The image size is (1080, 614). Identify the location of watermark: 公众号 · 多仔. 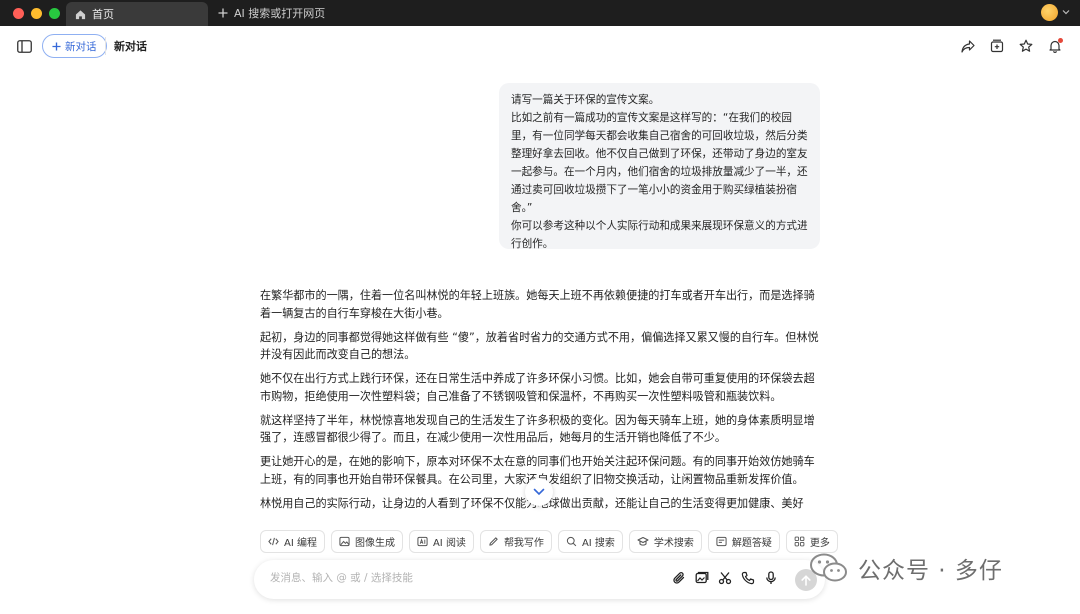
(905, 568).